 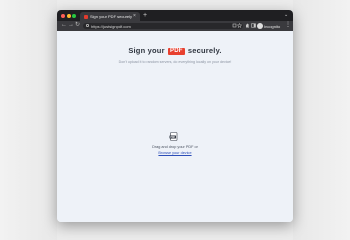 I want to click on drop-zone-text: Drag and drop your PDF or, so click(x=175, y=147).